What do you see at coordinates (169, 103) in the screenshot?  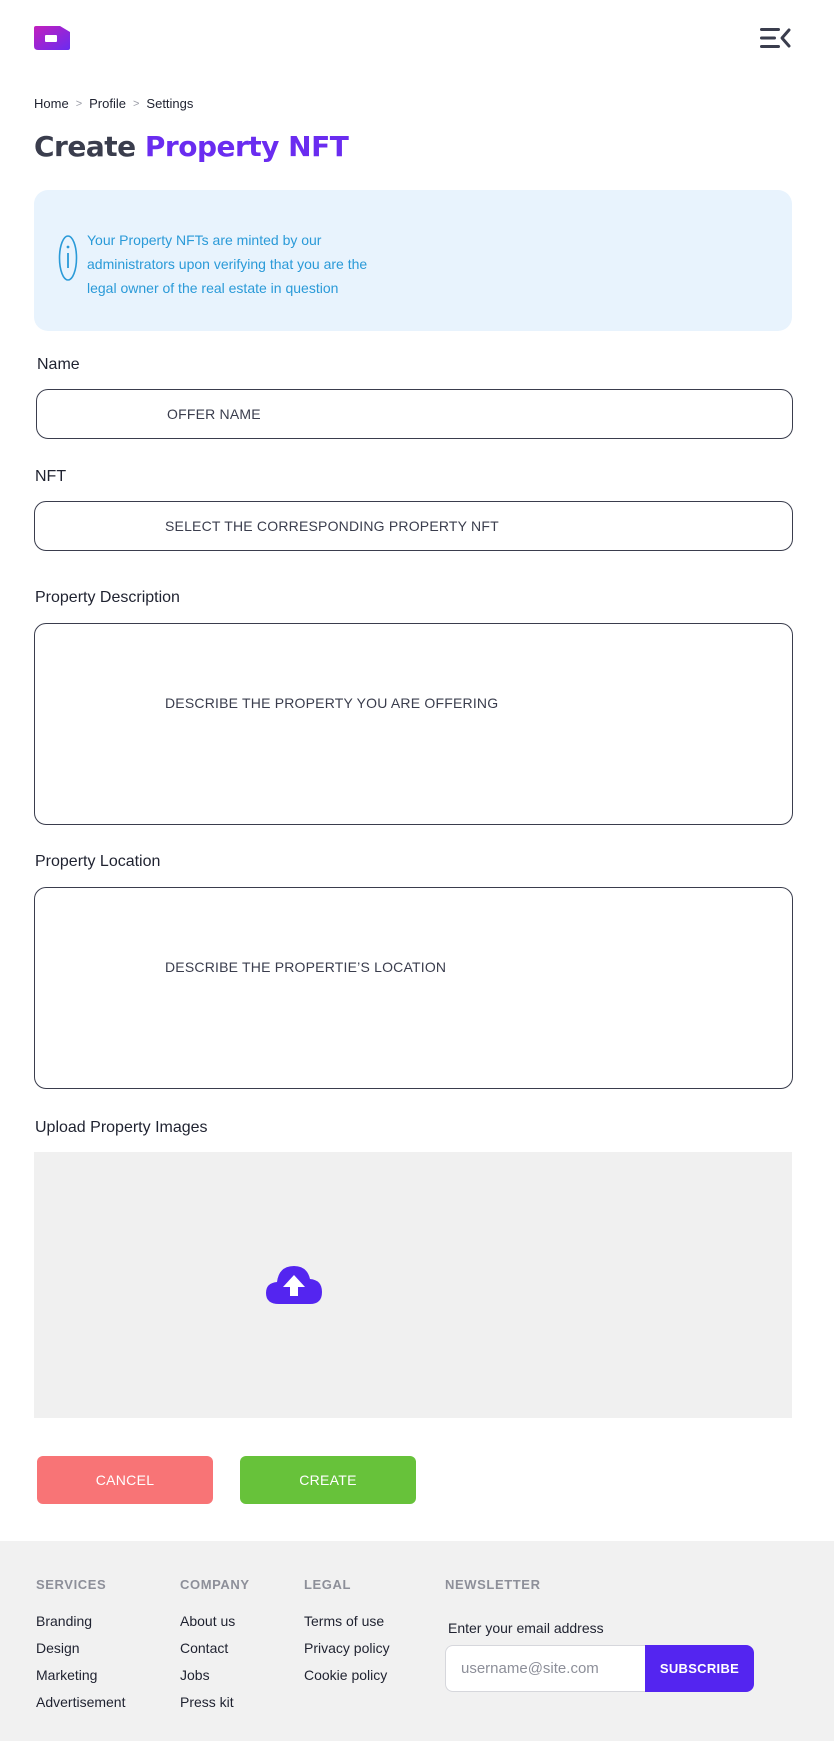 I see `breadcrumb-settings: Settings` at bounding box center [169, 103].